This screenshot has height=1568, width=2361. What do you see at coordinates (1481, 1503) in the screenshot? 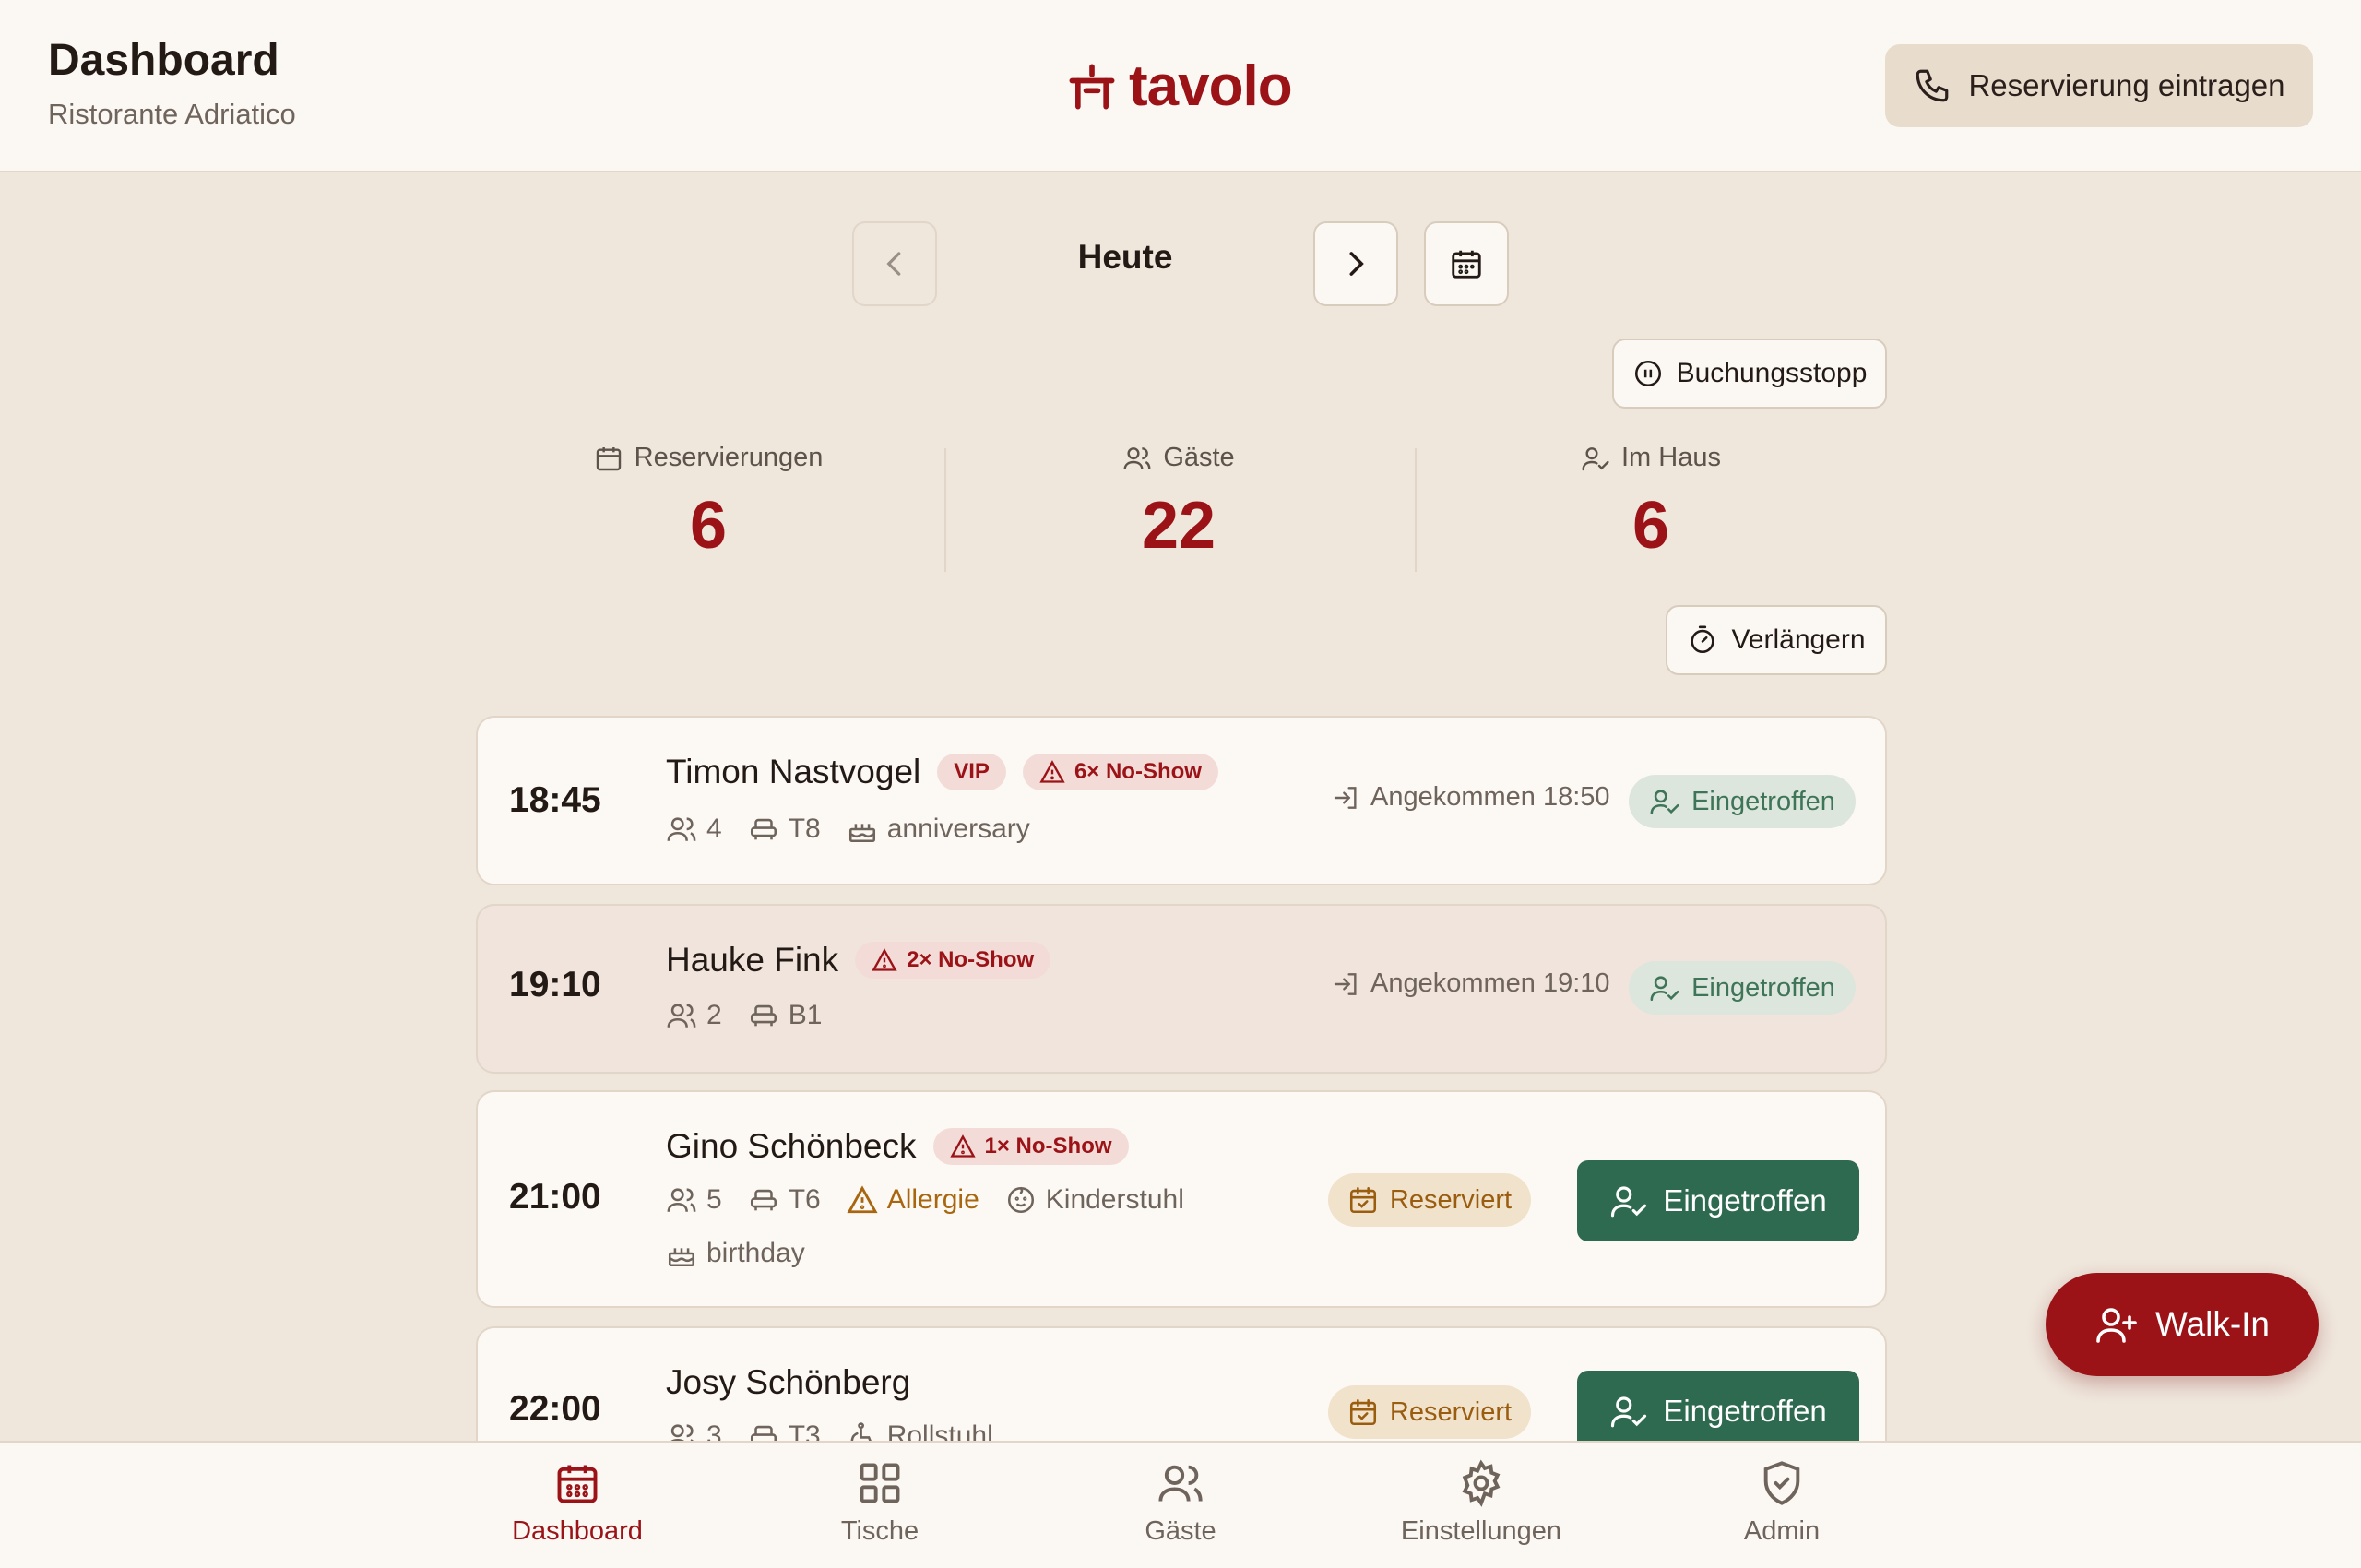
I see `nav-item-settings: Einstellungen` at bounding box center [1481, 1503].